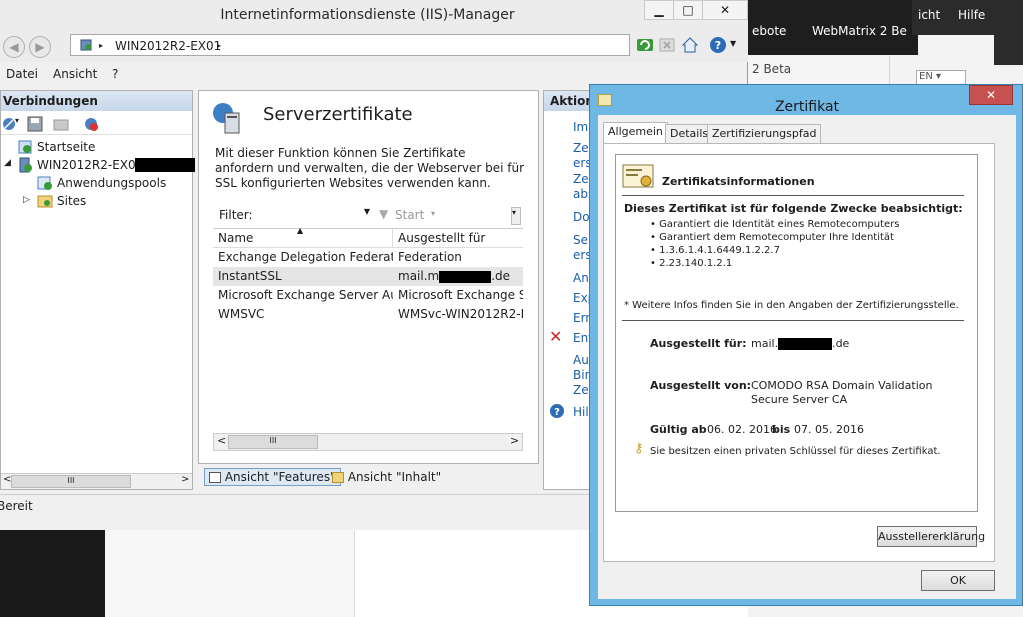 Image resolution: width=1023 pixels, height=617 pixels. I want to click on action-domain: Do, so click(581, 217).